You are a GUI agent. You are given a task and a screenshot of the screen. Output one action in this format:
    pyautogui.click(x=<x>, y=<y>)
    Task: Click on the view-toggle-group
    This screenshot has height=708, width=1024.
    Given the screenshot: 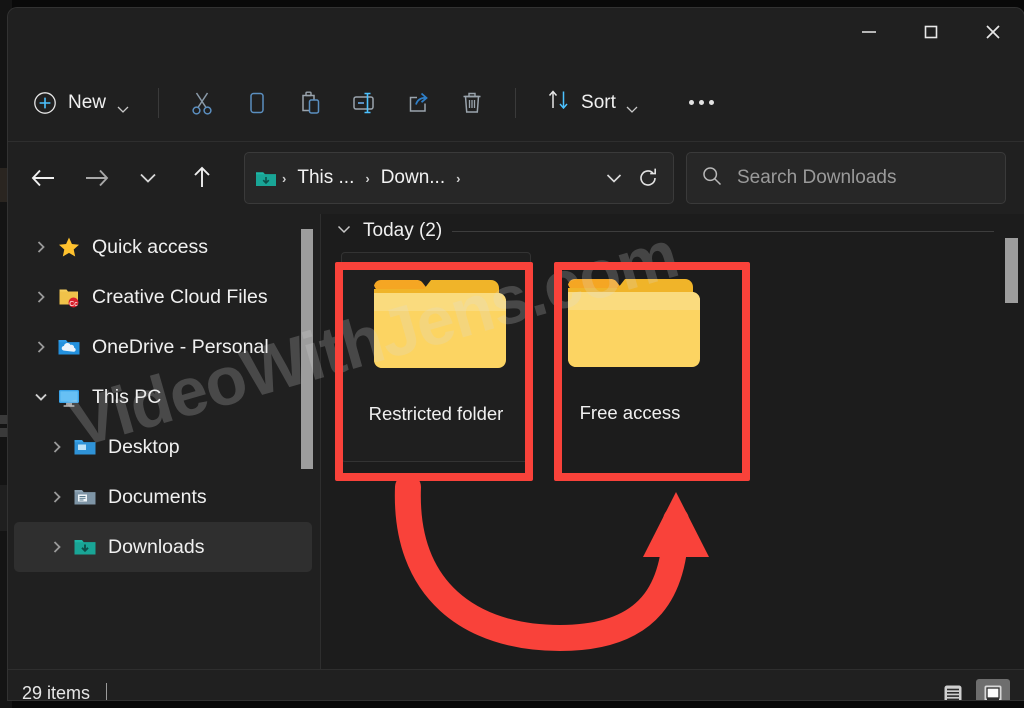 What is the action you would take?
    pyautogui.click(x=973, y=689)
    